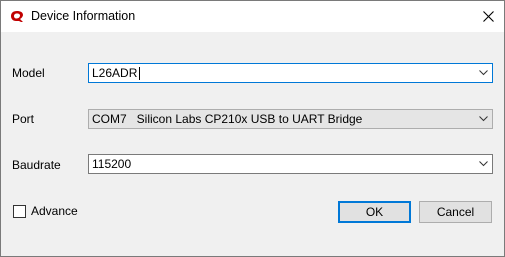 The image size is (505, 257). What do you see at coordinates (36, 165) in the screenshot?
I see `baudrate-label: Baudrate` at bounding box center [36, 165].